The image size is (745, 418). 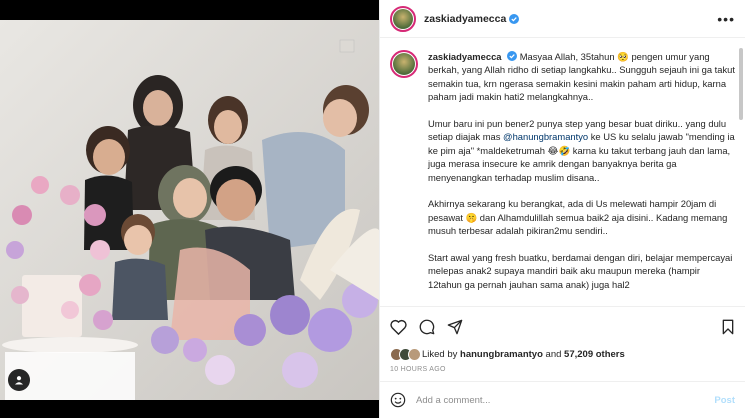 I want to click on post-timestamp: 10 HOURS AGO, so click(x=562, y=371).